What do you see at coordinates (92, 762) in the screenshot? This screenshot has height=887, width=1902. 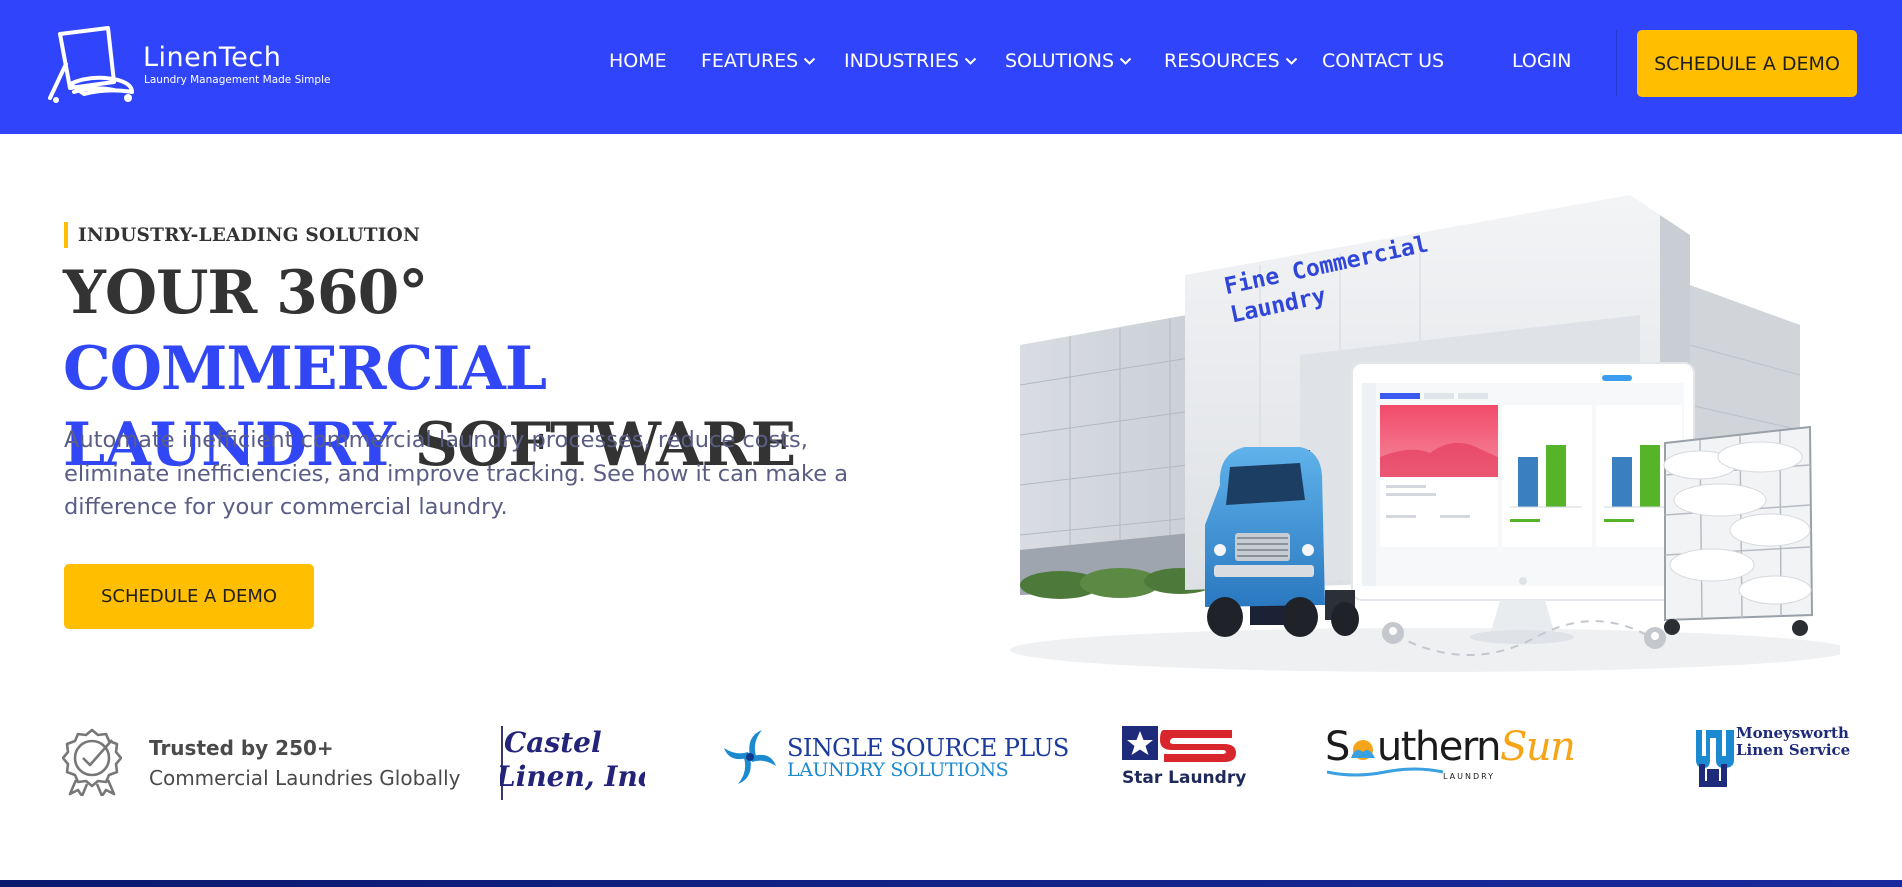 I see `award-check-badge-icon` at bounding box center [92, 762].